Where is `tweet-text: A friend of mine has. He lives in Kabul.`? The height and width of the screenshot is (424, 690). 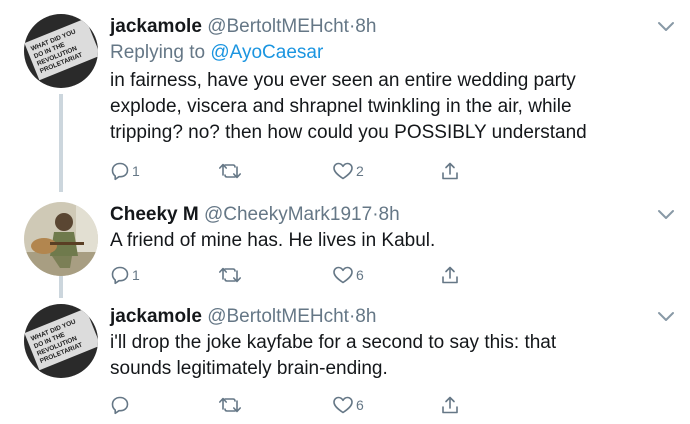 tweet-text: A friend of mine has. He lives in Kabul. is located at coordinates (390, 241).